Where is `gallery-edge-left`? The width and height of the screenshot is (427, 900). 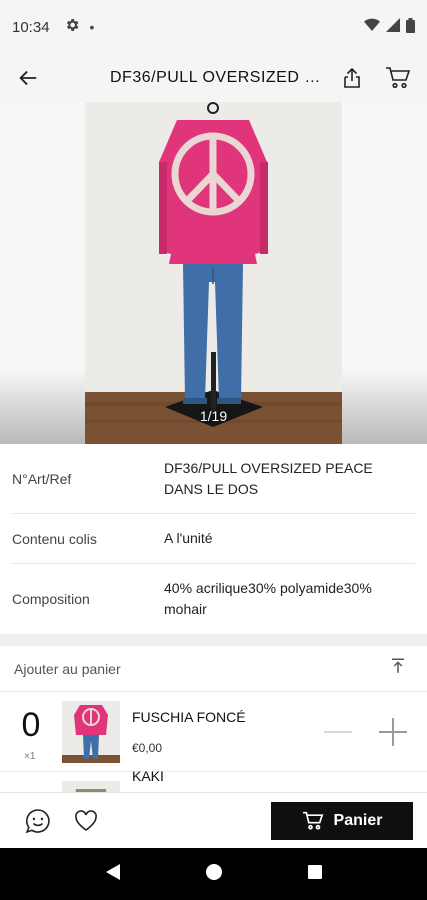
gallery-edge-left is located at coordinates (42, 273).